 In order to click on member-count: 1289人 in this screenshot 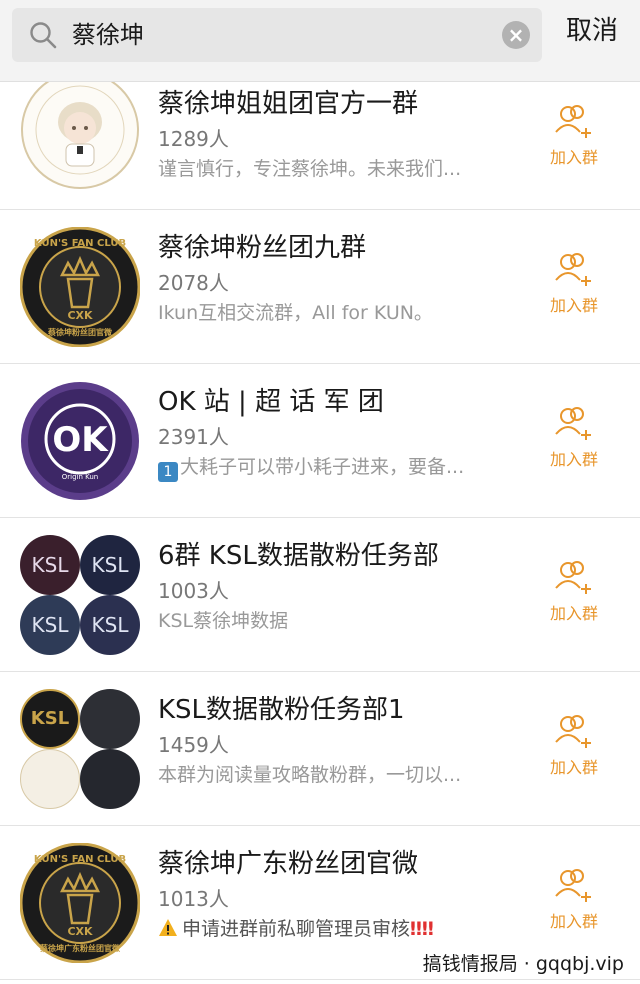, I will do `click(193, 139)`.